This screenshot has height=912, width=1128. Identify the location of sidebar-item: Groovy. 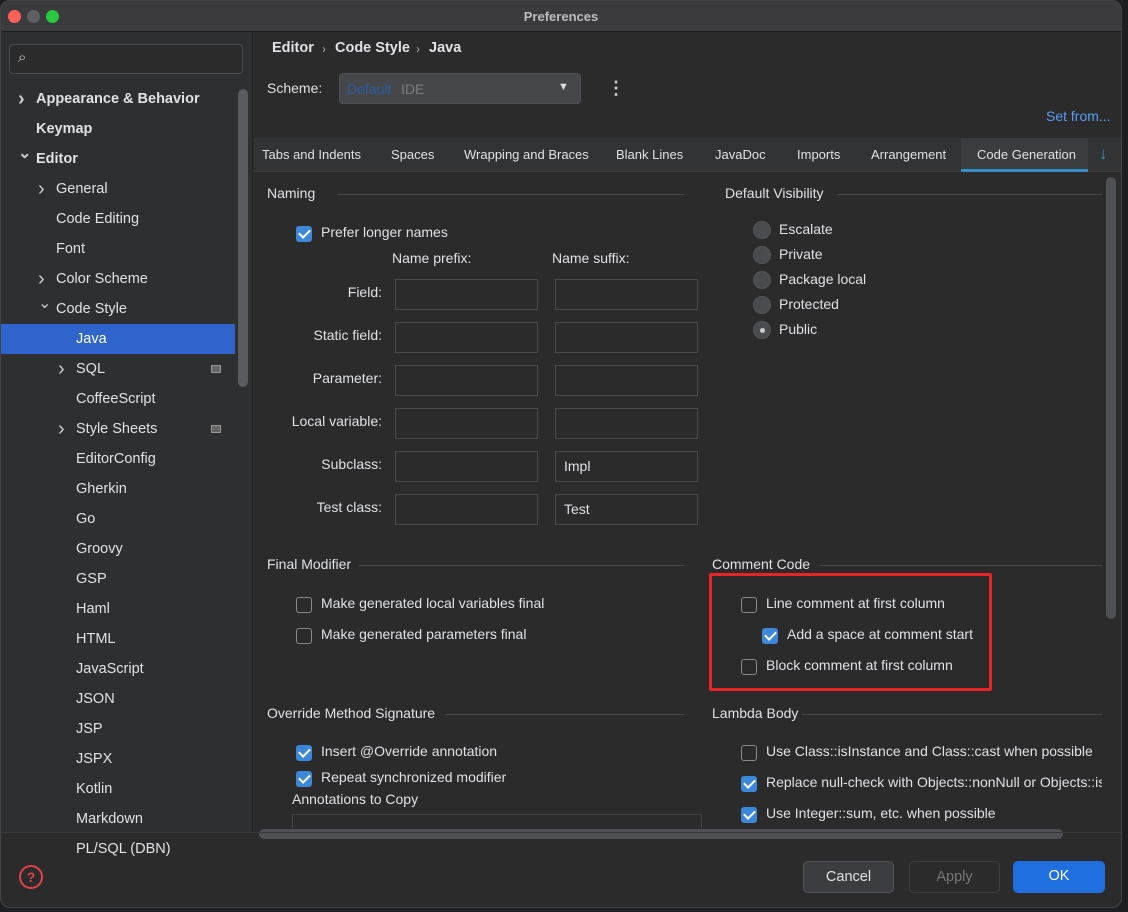
(118, 549).